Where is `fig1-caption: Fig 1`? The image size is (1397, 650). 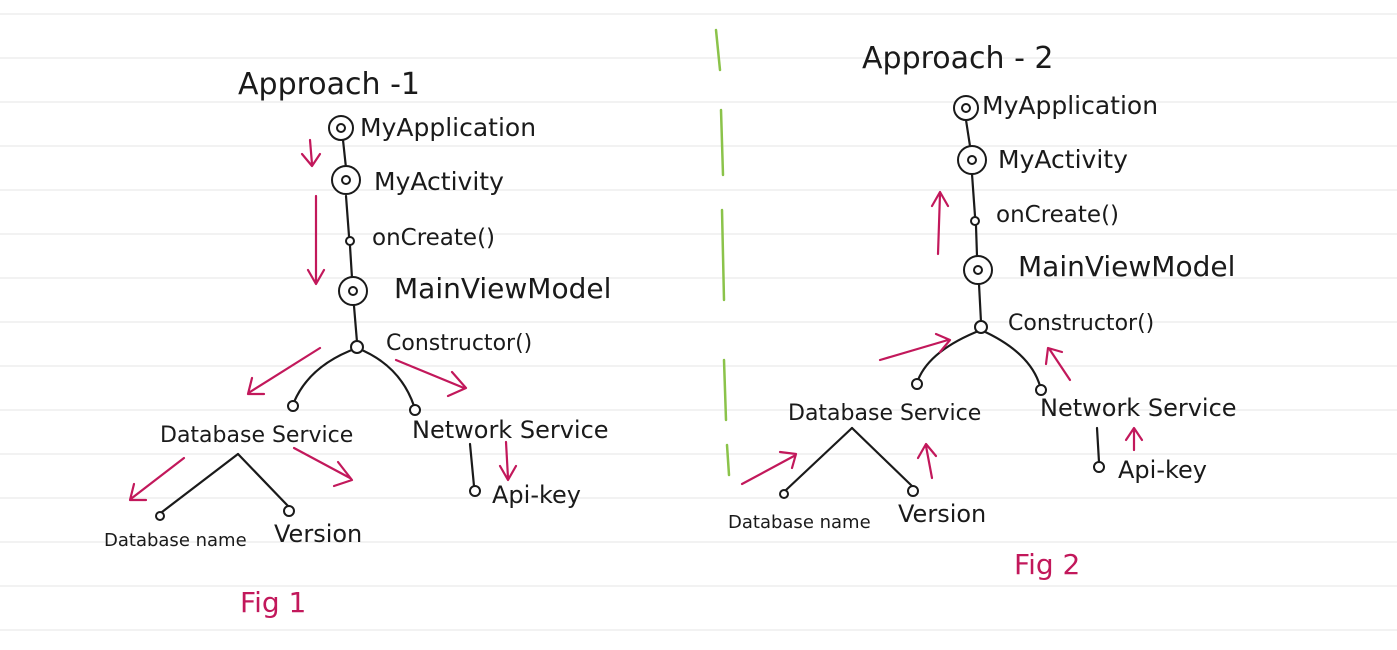
fig1-caption: Fig 1 is located at coordinates (273, 602).